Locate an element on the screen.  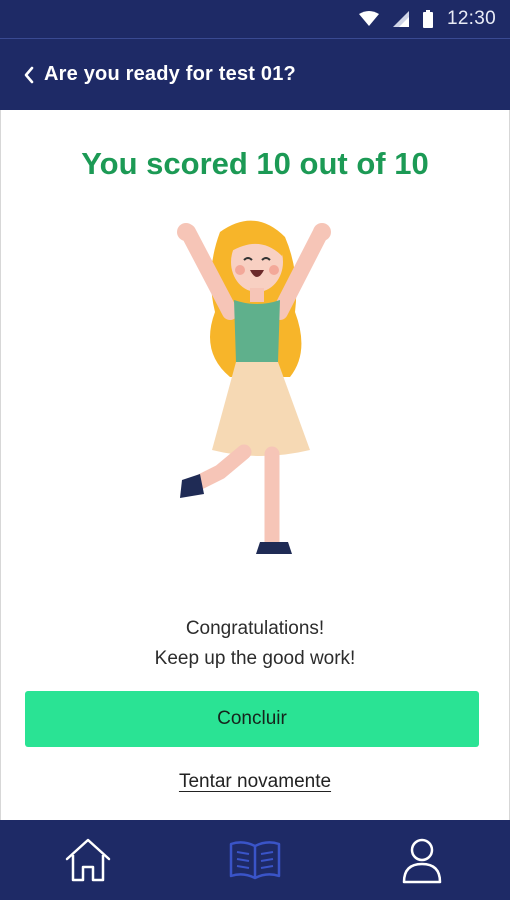
bottom-nav is located at coordinates (255, 860).